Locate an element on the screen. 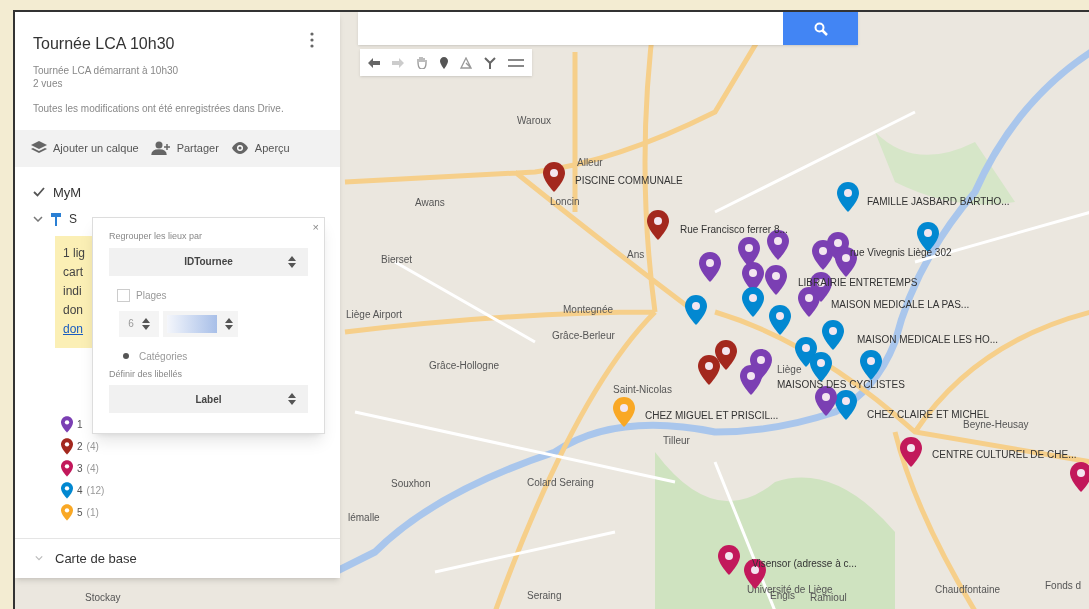 This screenshot has height=609, width=1089. place-label: Seraing is located at coordinates (544, 596).